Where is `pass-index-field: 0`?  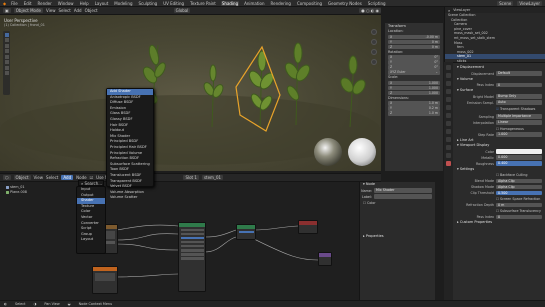 pass-index-field: 0 is located at coordinates (519, 85).